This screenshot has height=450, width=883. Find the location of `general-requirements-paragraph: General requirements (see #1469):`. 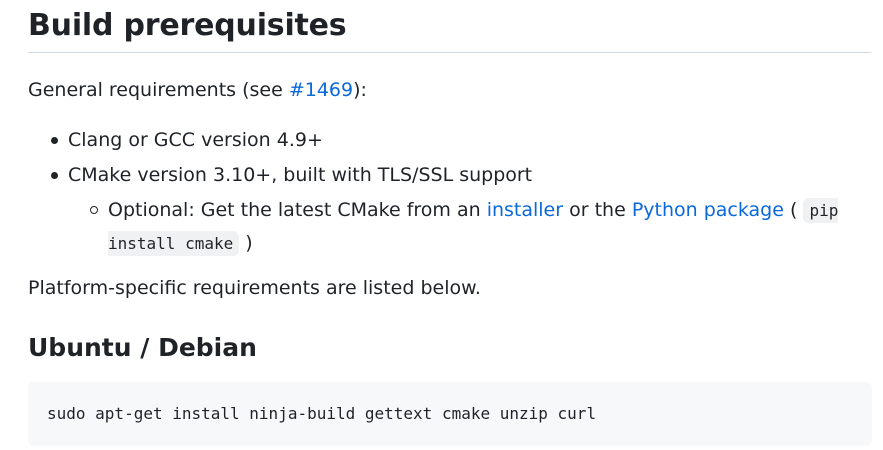

general-requirements-paragraph: General requirements (see #1469): is located at coordinates (197, 90).